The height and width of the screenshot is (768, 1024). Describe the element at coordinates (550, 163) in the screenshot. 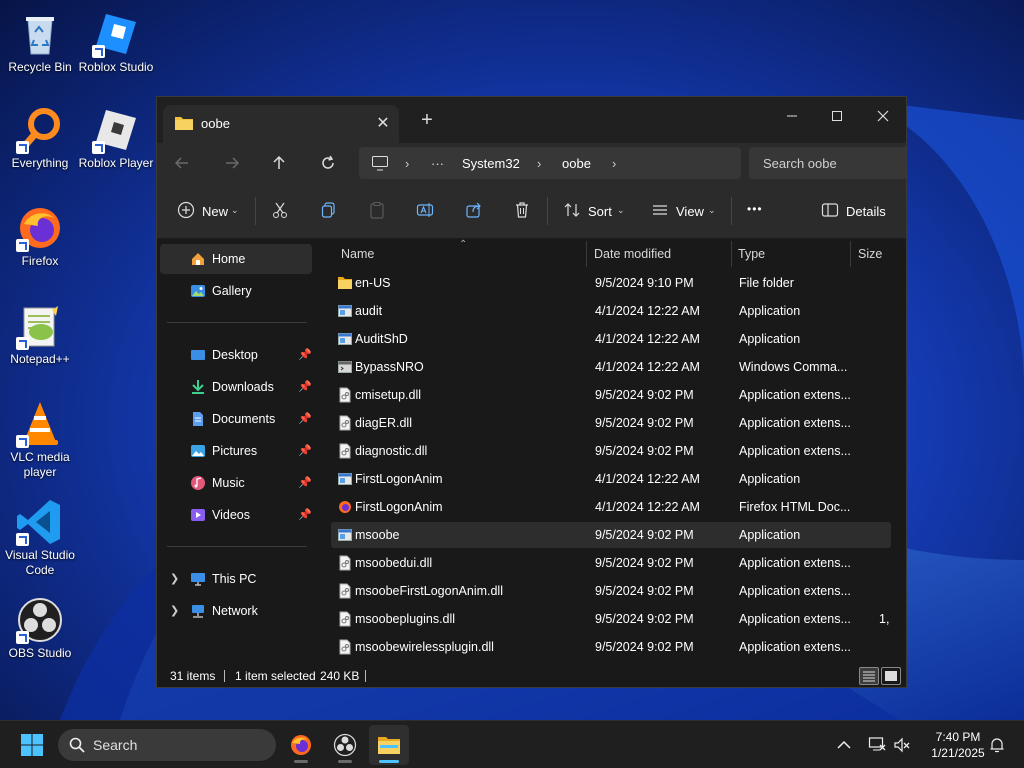

I see `address-bar: › ··· System32 › oobe ›` at that location.